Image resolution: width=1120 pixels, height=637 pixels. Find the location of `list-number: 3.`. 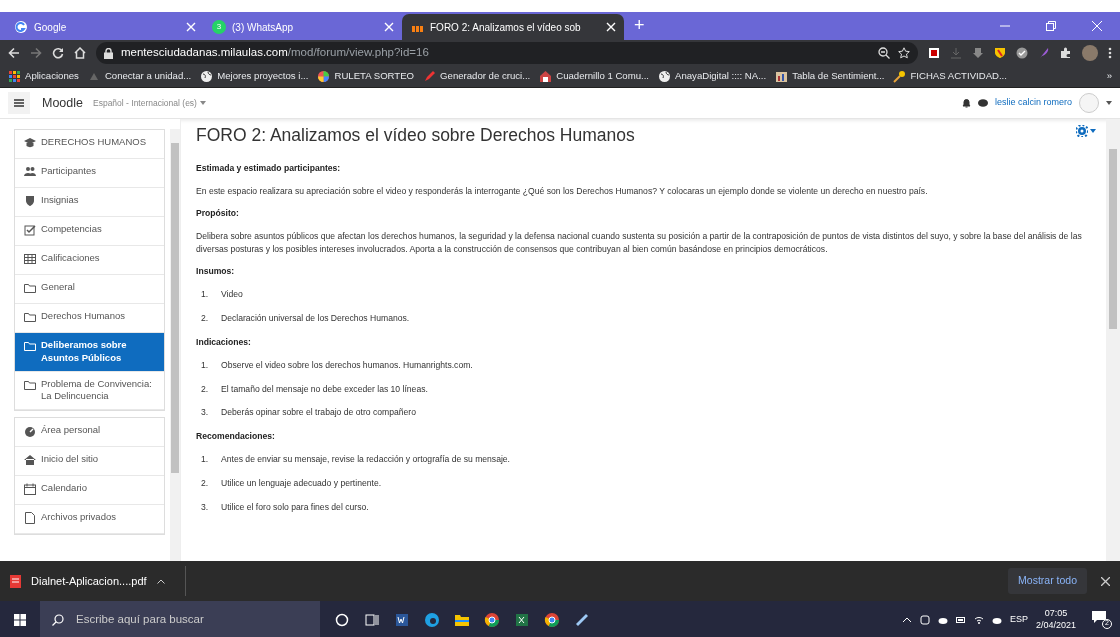

list-number: 3. is located at coordinates (205, 507).